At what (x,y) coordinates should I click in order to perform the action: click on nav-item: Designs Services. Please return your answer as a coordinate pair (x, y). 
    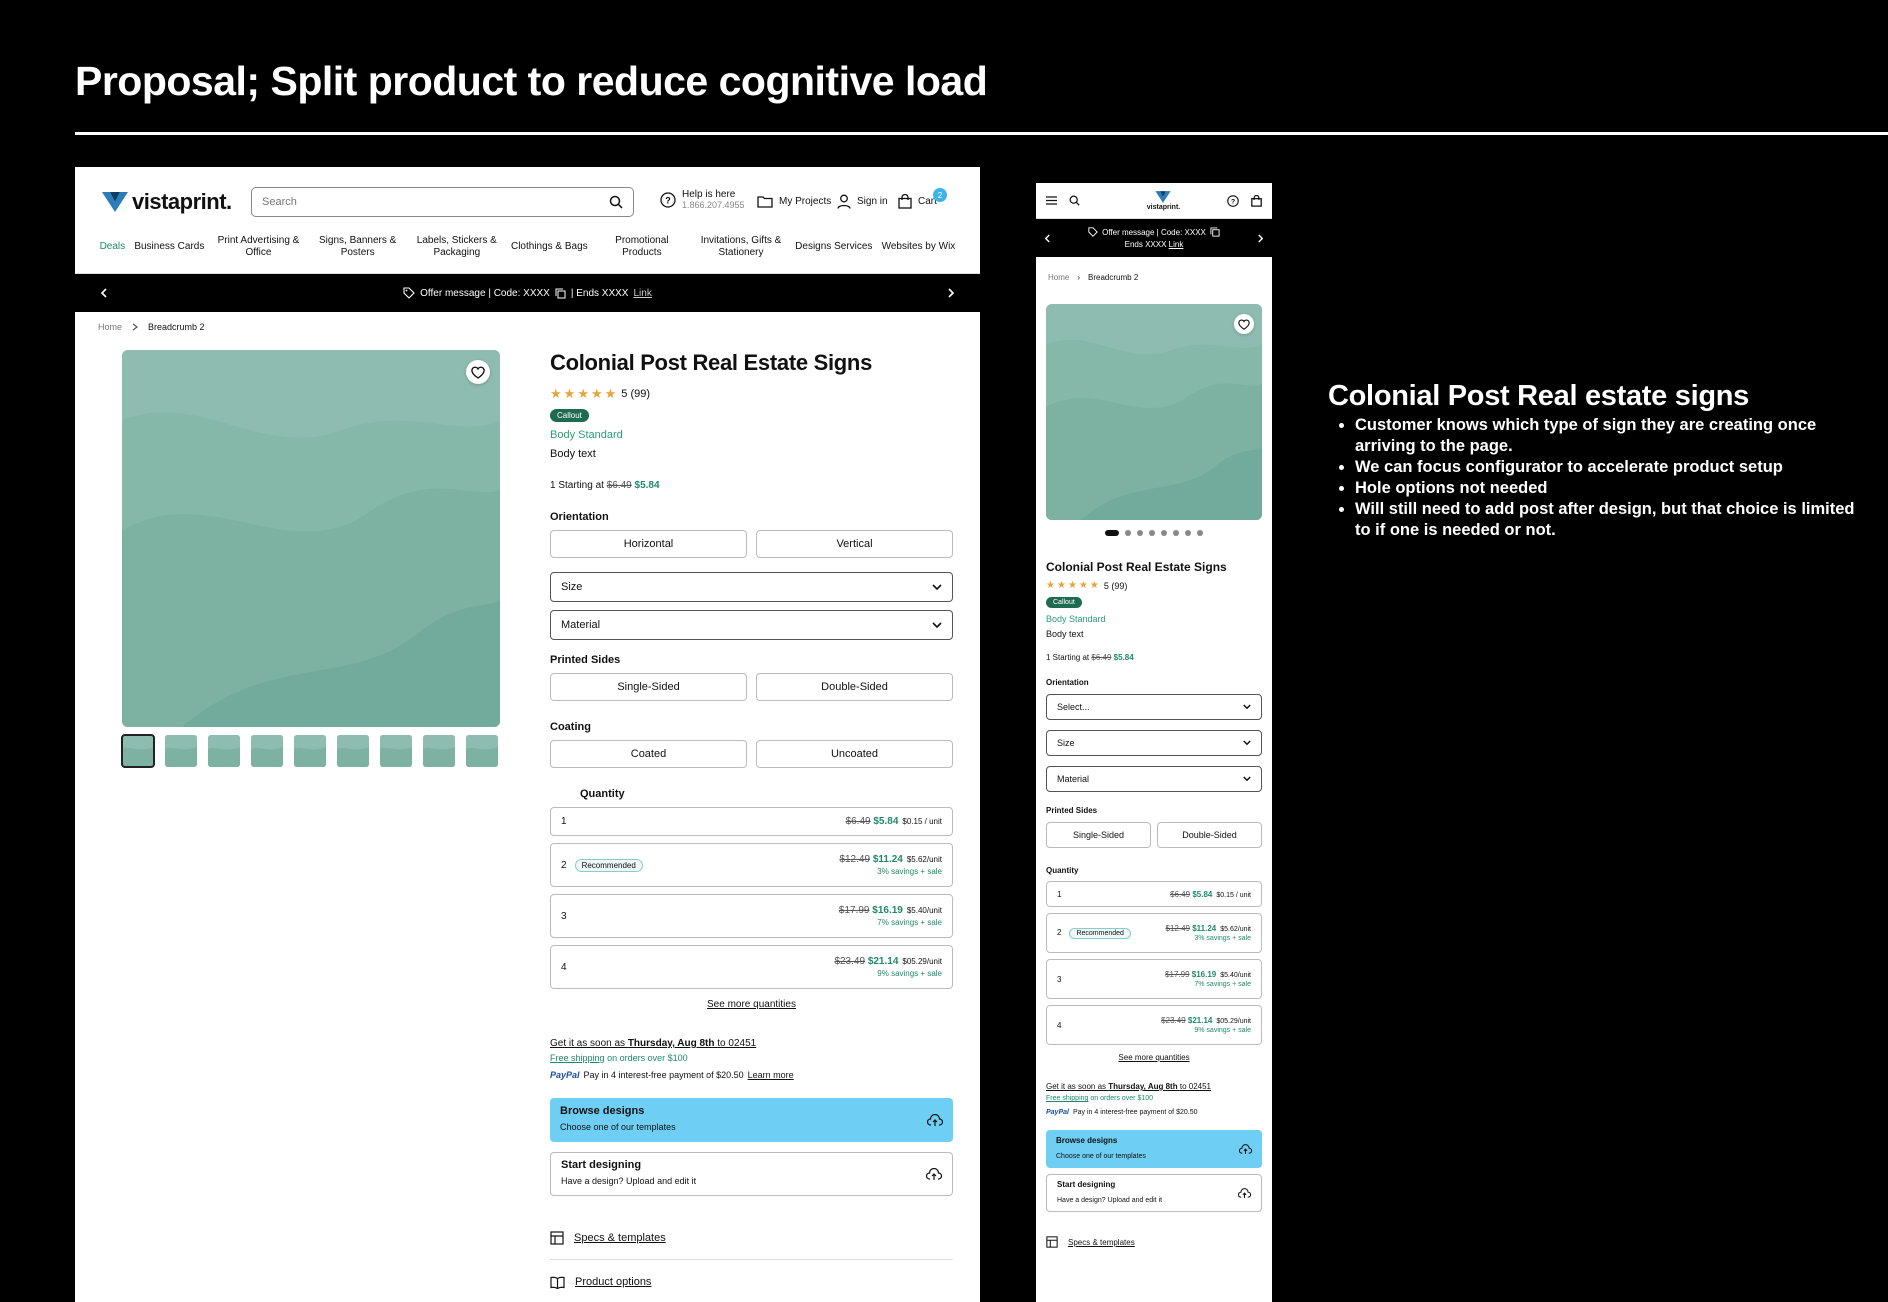
    Looking at the image, I should click on (833, 247).